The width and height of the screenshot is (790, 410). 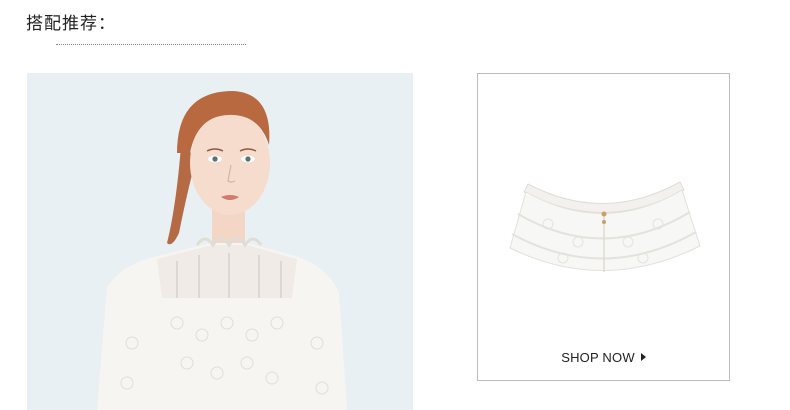 I want to click on play-triangle-icon, so click(x=643, y=357).